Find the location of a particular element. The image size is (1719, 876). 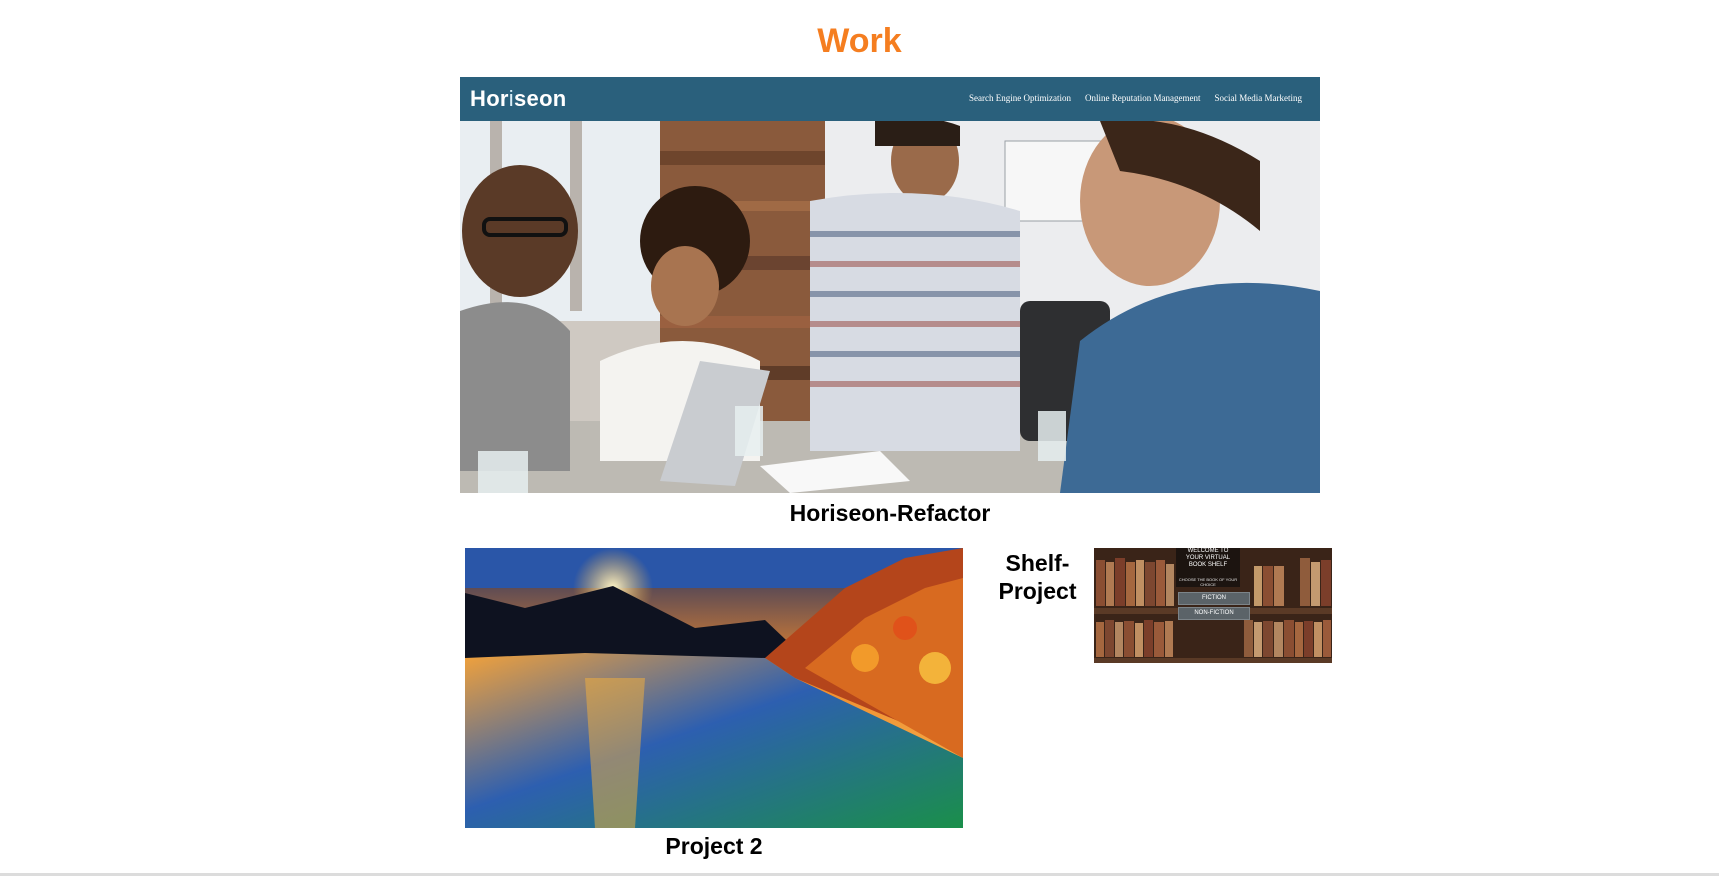

project-2-landscape-image is located at coordinates (714, 688).